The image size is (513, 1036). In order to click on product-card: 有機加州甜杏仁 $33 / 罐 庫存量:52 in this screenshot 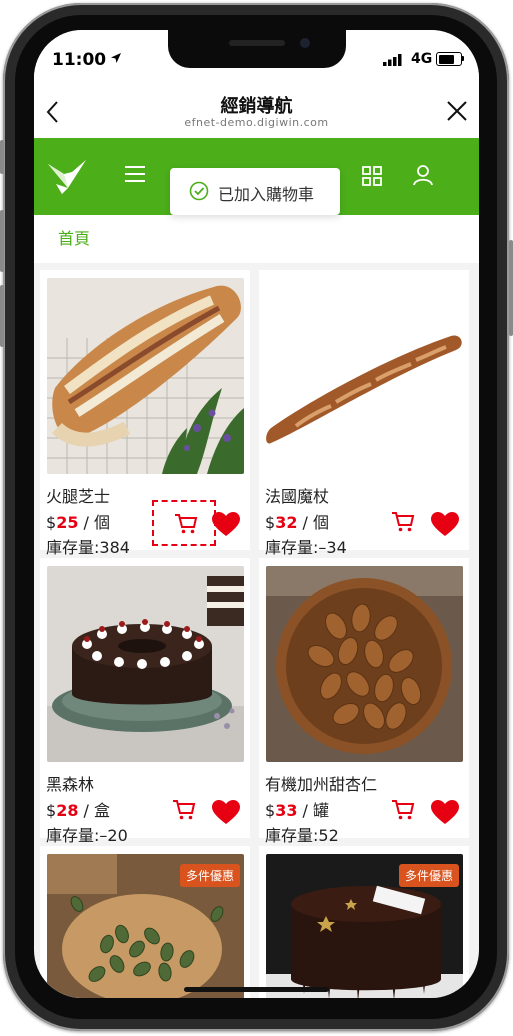, I will do `click(364, 701)`.